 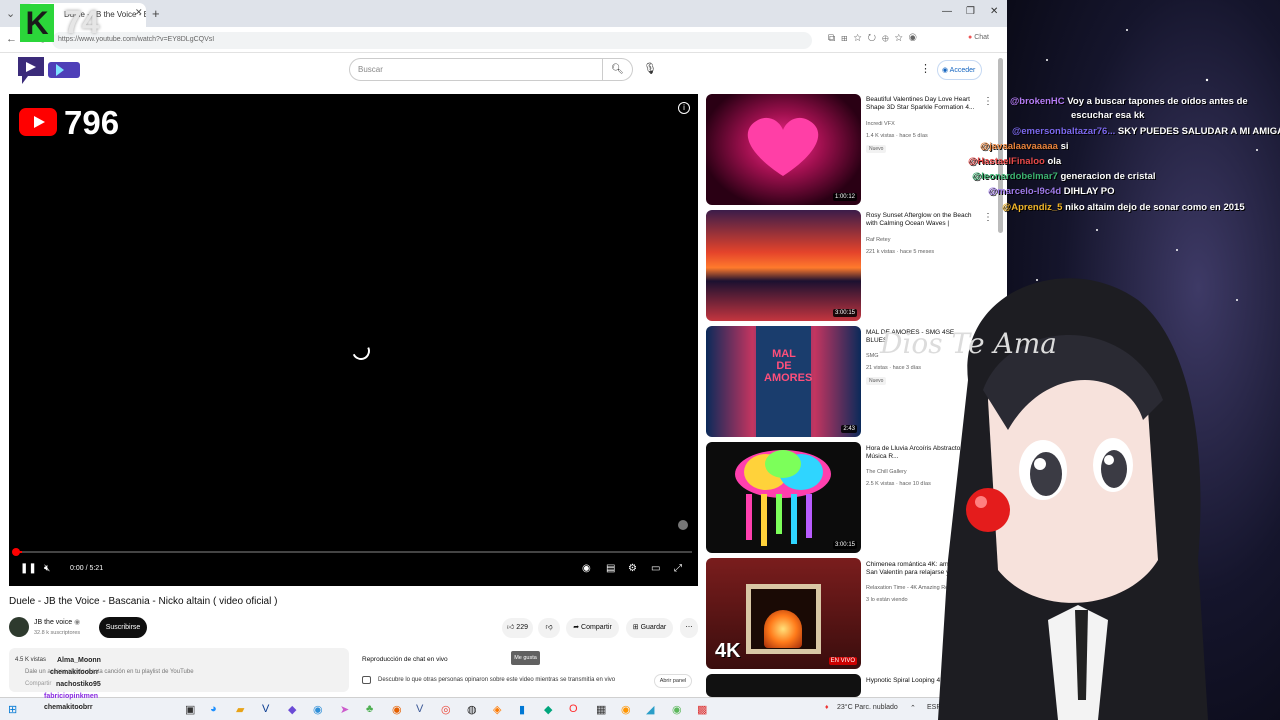 I want to click on chat-text: DIHLAY PO, so click(x=1089, y=191).